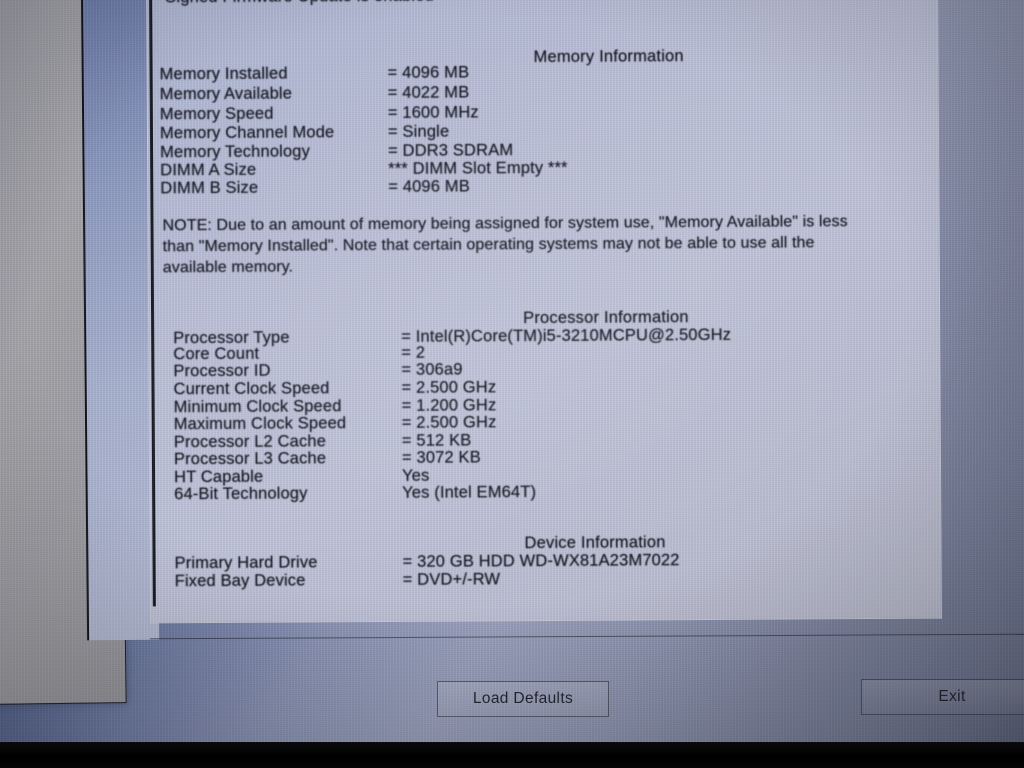  What do you see at coordinates (152, 303) in the screenshot?
I see `scrollbar-rail` at bounding box center [152, 303].